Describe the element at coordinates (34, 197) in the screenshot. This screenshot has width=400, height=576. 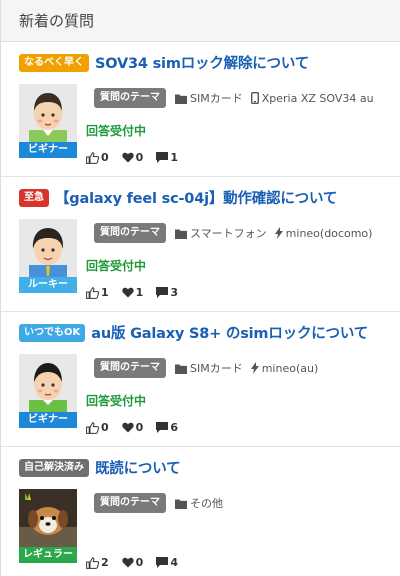
I see `urgency-badge: 至急` at that location.